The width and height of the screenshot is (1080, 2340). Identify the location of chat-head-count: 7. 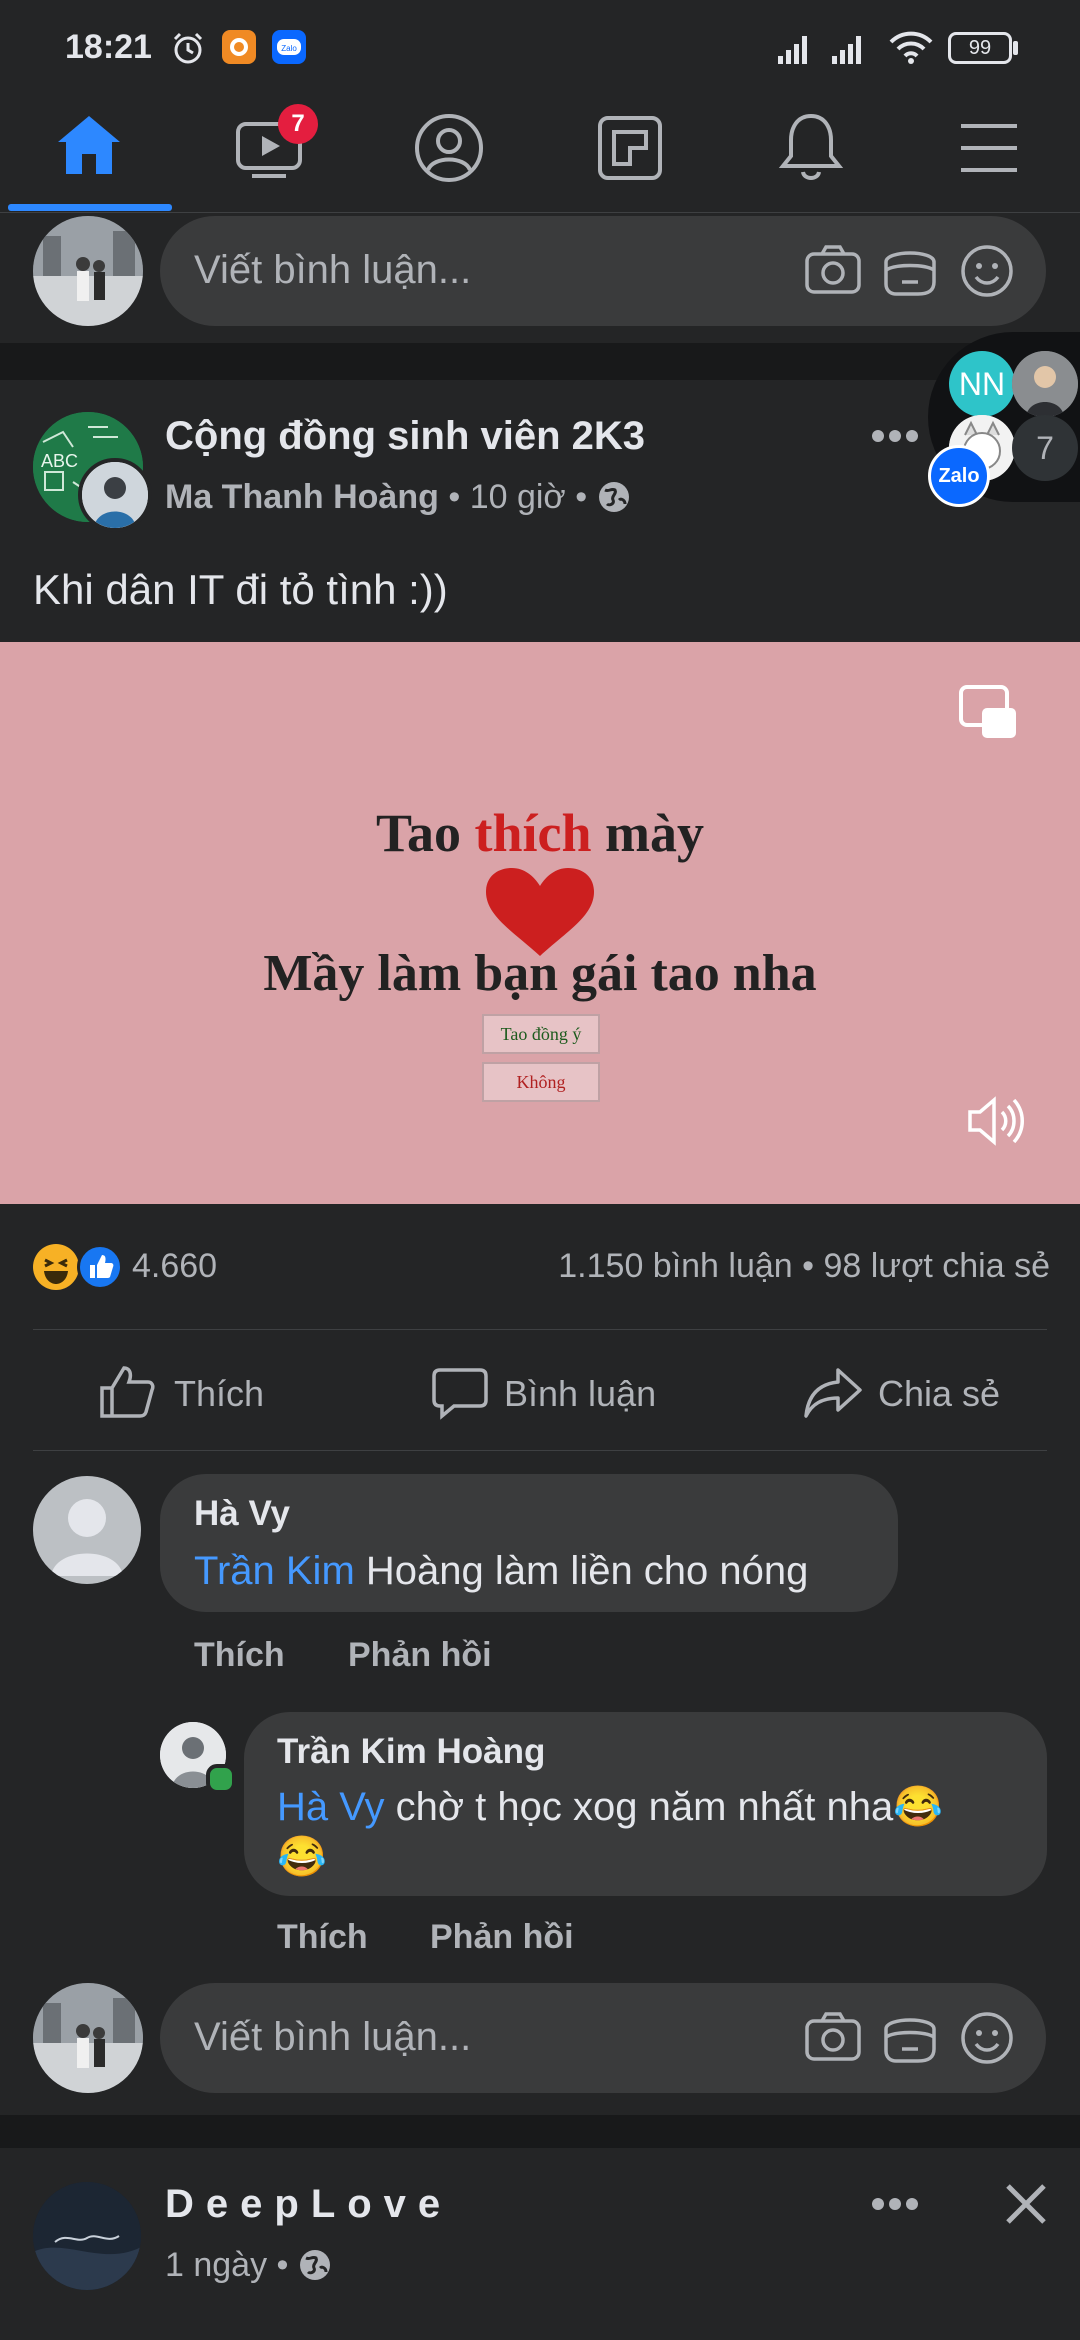
(1045, 448).